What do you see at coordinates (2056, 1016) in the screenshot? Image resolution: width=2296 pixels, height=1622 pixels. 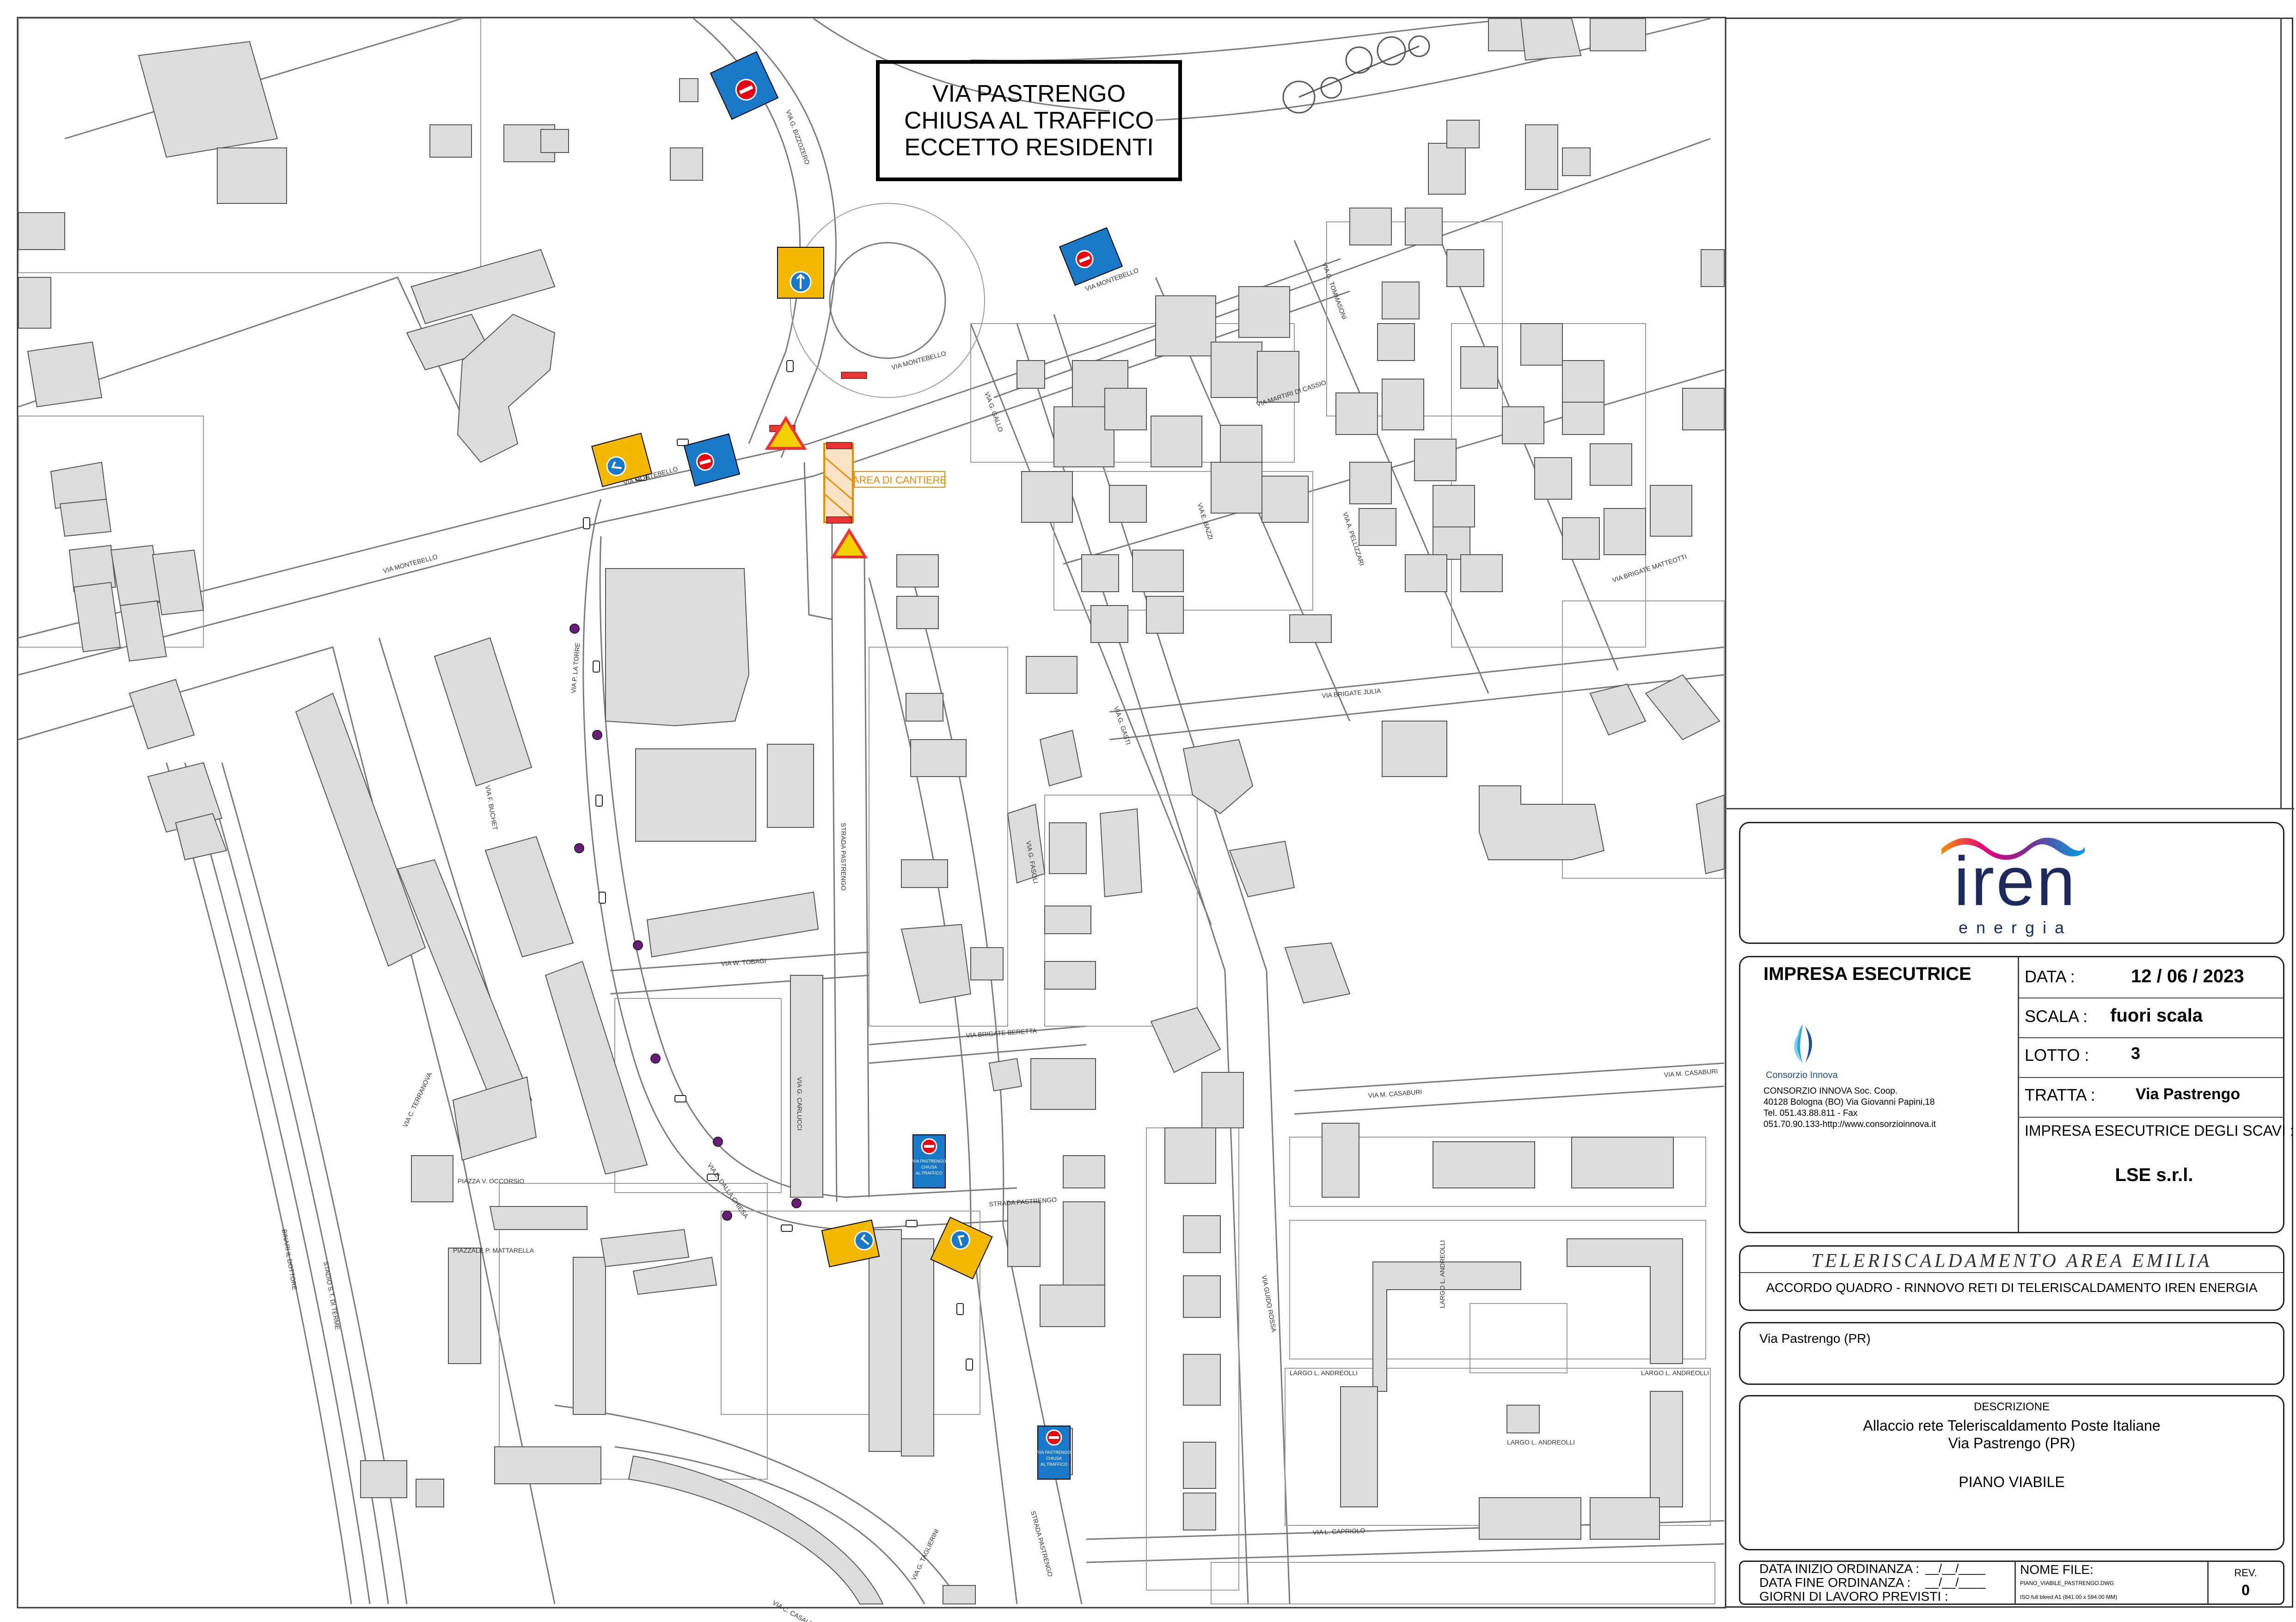 I see `scale-label: SCALA :` at bounding box center [2056, 1016].